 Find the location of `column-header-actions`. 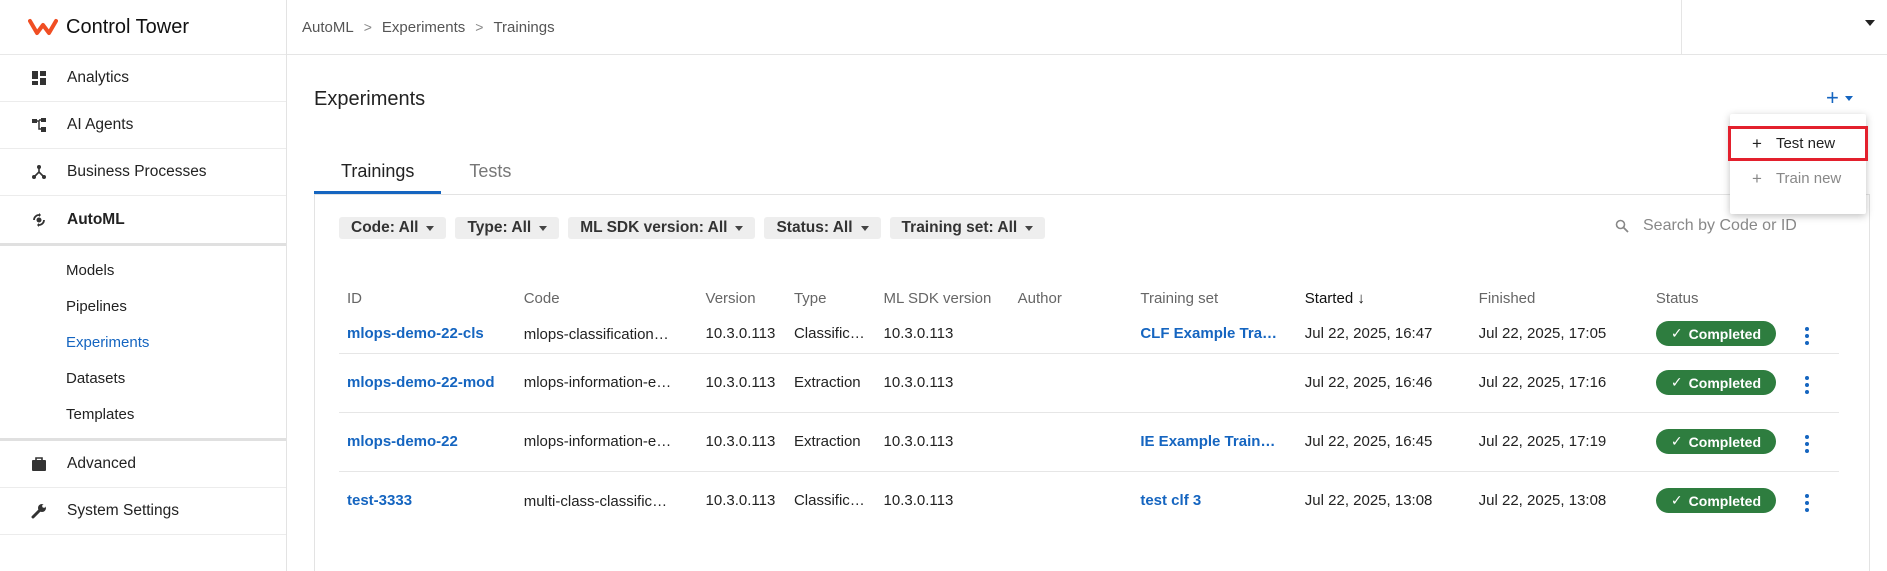

column-header-actions is located at coordinates (1816, 298).